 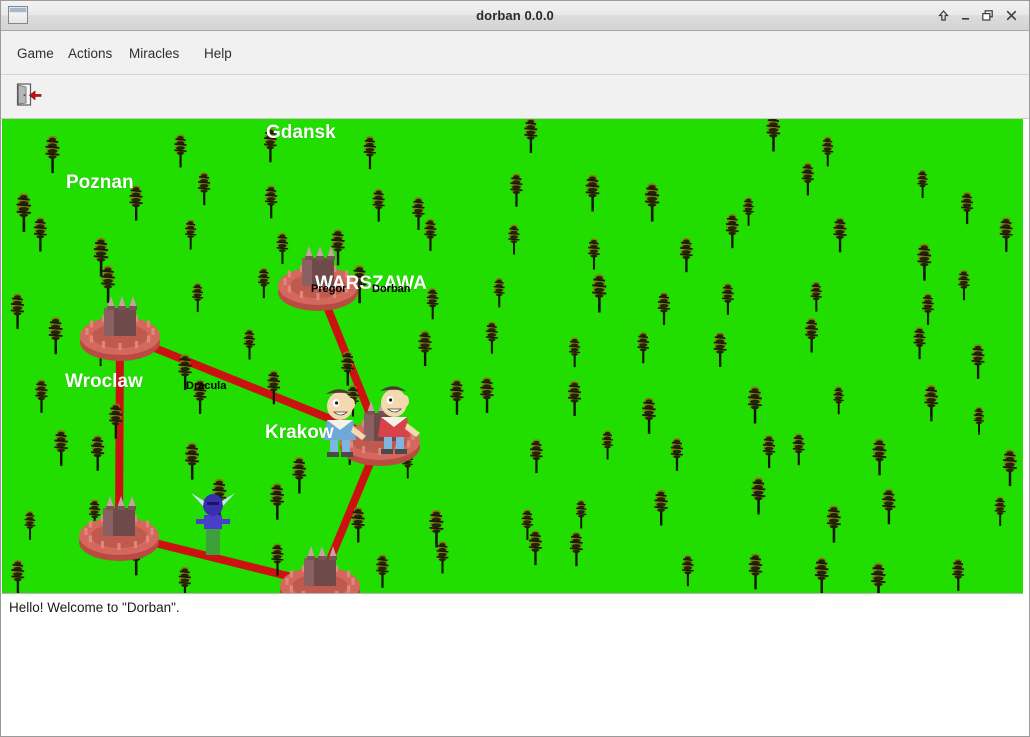 I want to click on maximize-button, so click(x=987, y=15).